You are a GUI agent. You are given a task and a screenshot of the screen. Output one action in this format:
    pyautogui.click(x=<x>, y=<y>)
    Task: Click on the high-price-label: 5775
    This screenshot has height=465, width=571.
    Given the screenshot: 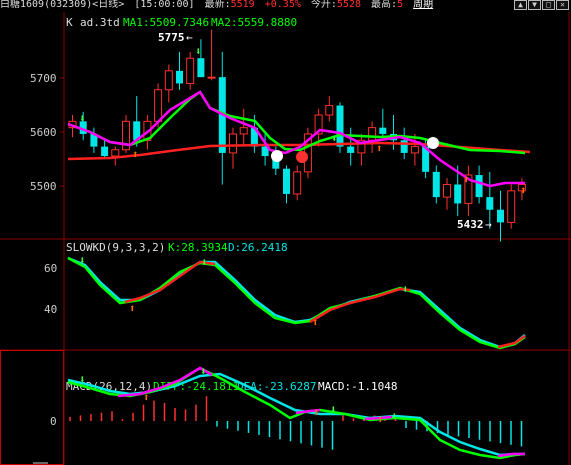 What is the action you would take?
    pyautogui.click(x=171, y=37)
    